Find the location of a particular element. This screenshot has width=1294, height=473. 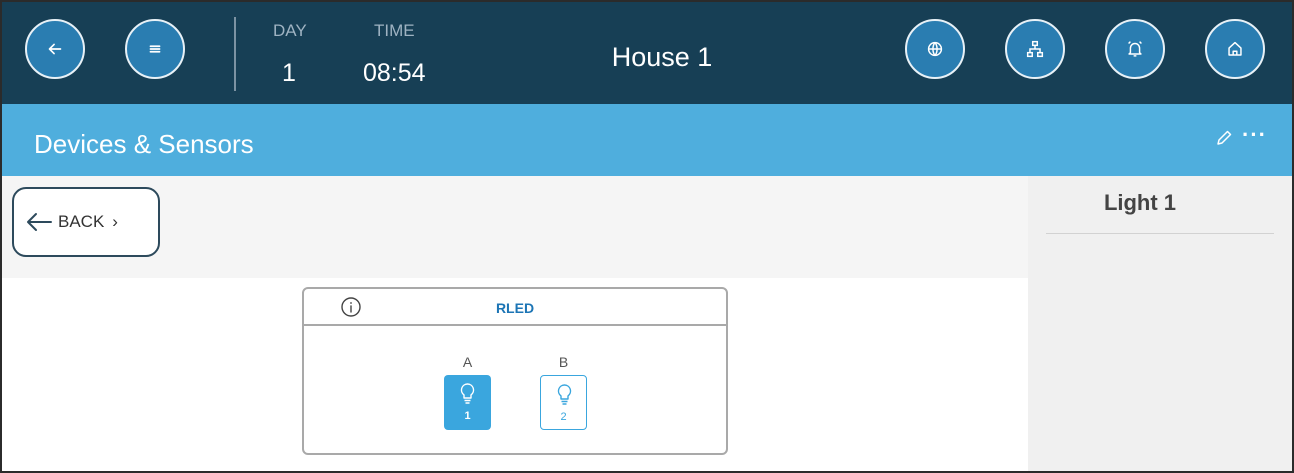

network-icon is located at coordinates (1035, 49).